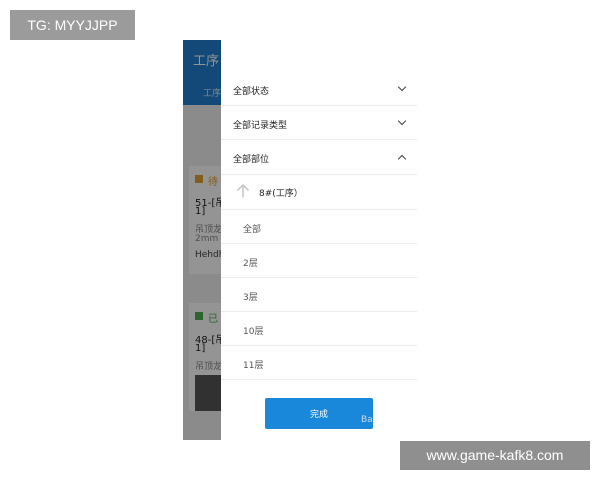  I want to click on location-breadcrumb: 8#(工序）, so click(319, 192).